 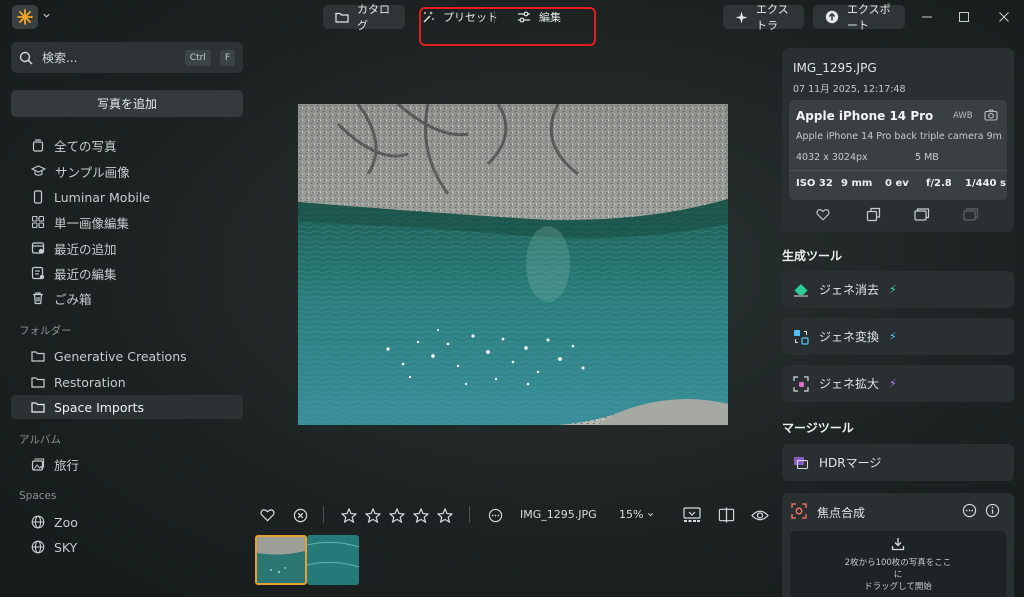 What do you see at coordinates (38, 145) in the screenshot?
I see `photos-icon` at bounding box center [38, 145].